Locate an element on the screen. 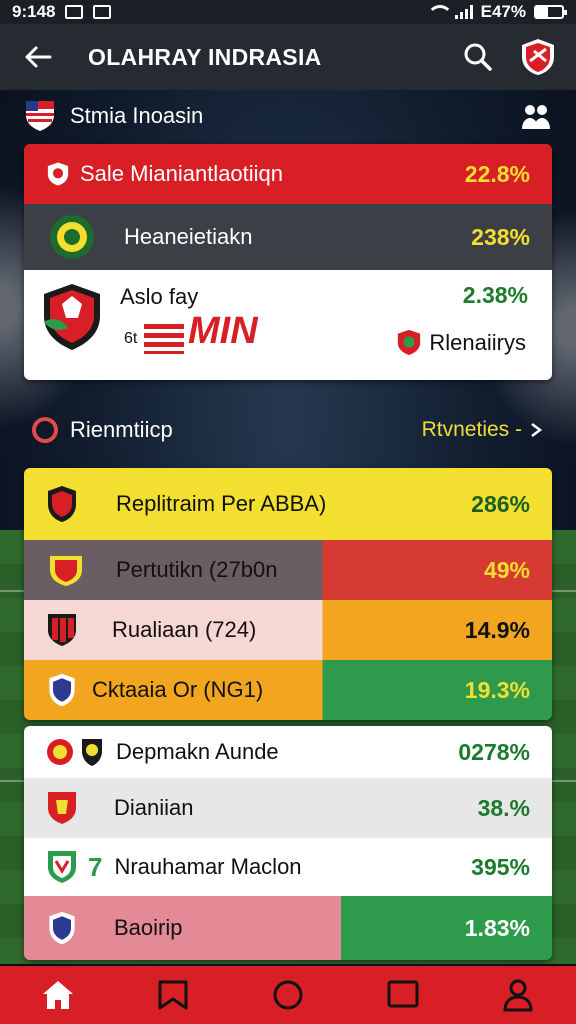  stamp-text: MIN is located at coordinates (223, 331).